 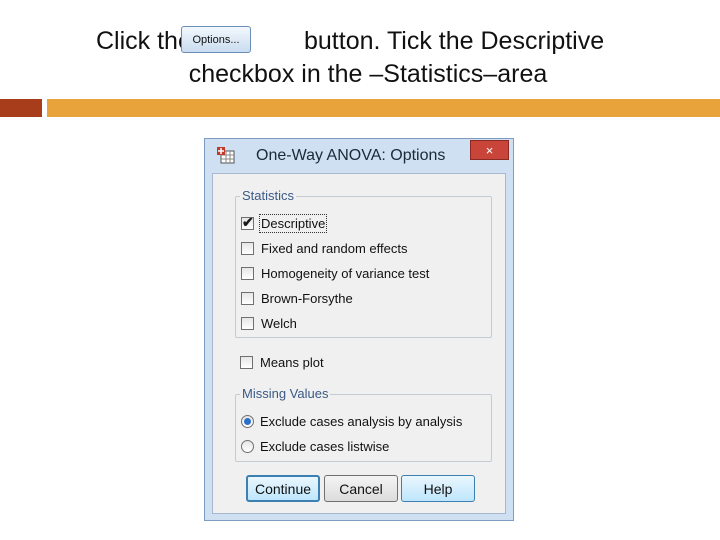 What do you see at coordinates (383, 108) in the screenshot?
I see `accent-bar-orange` at bounding box center [383, 108].